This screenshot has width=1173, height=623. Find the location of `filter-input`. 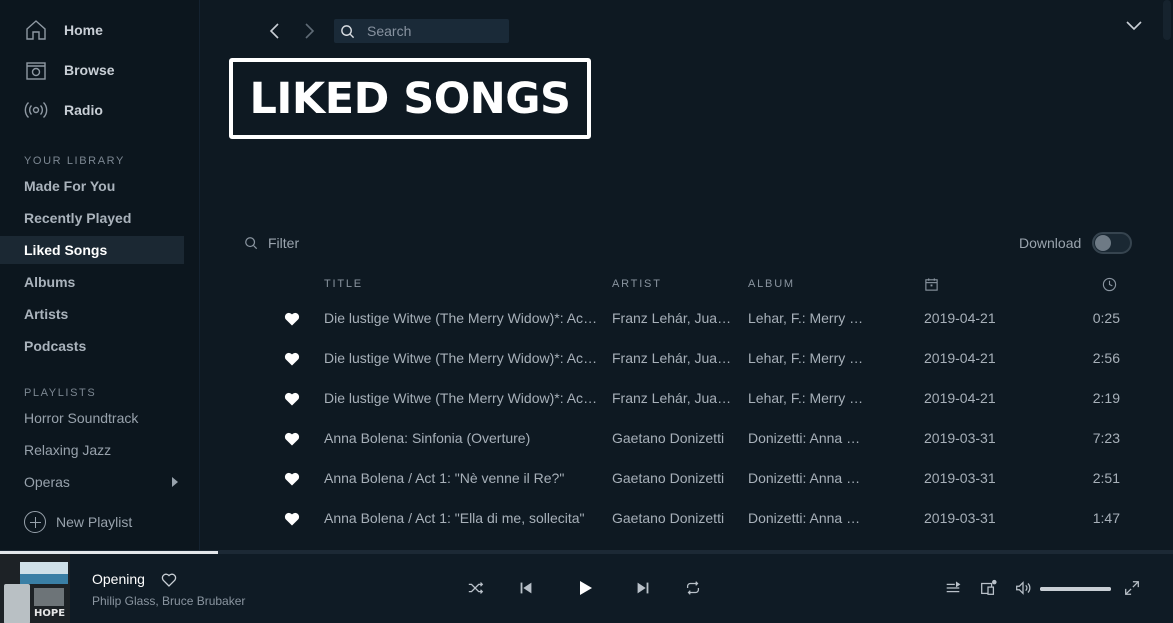

filter-input is located at coordinates (328, 243).